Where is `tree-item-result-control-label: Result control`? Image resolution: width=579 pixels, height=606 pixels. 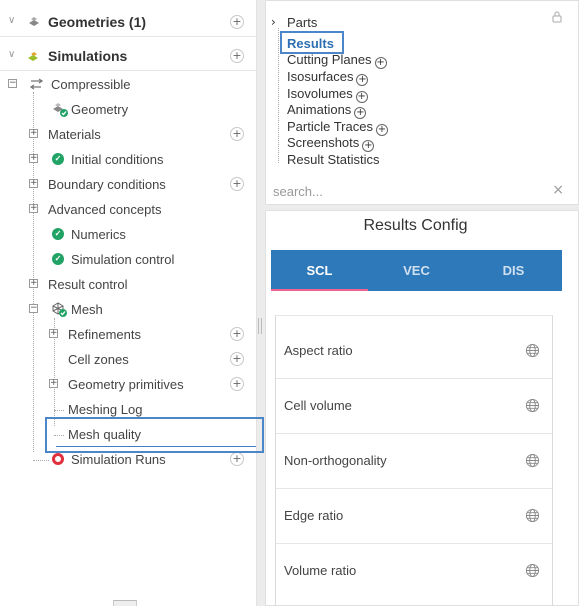
tree-item-result-control-label: Result control is located at coordinates (88, 284).